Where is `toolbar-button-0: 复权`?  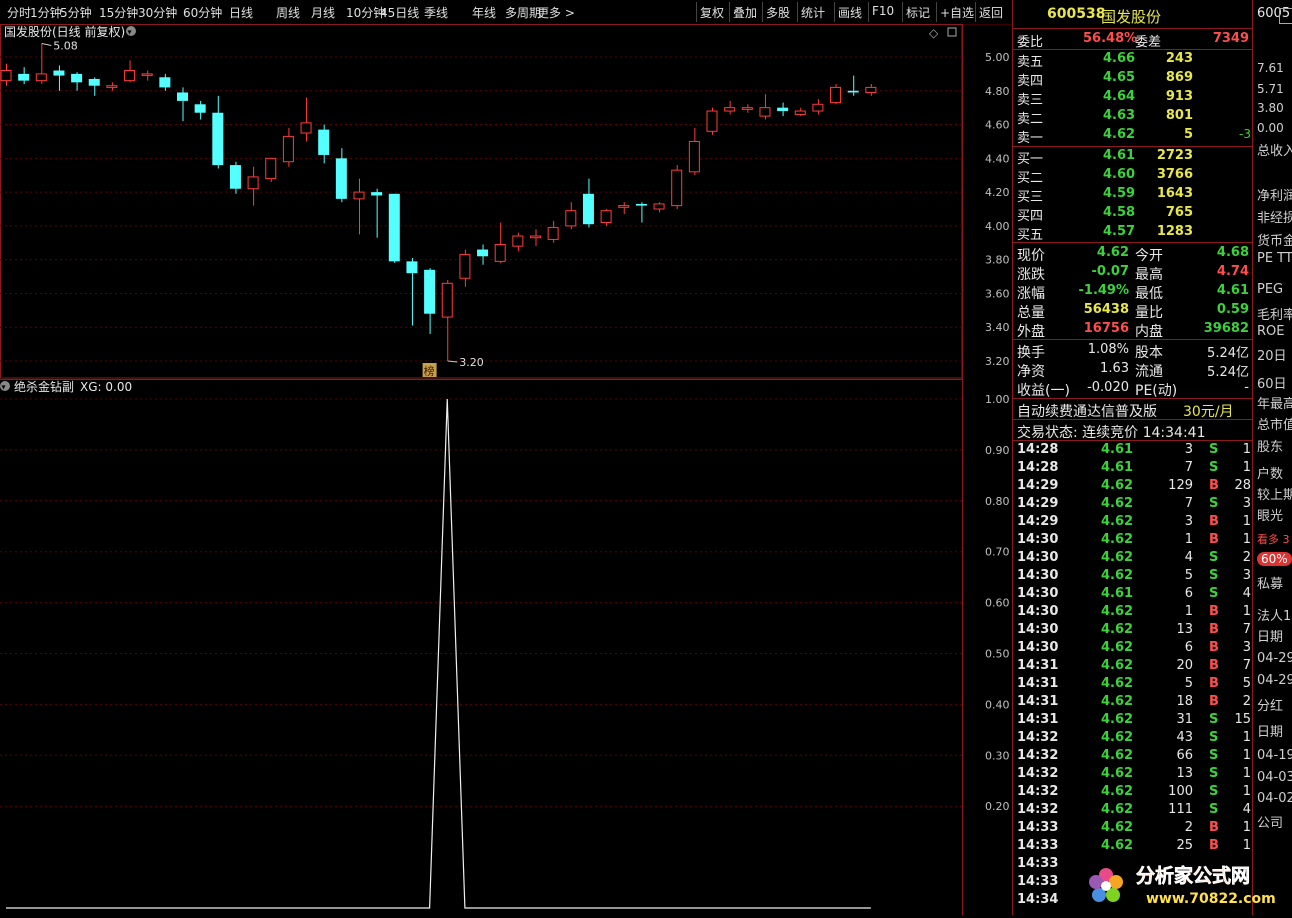
toolbar-button-0: 复权 is located at coordinates (712, 12).